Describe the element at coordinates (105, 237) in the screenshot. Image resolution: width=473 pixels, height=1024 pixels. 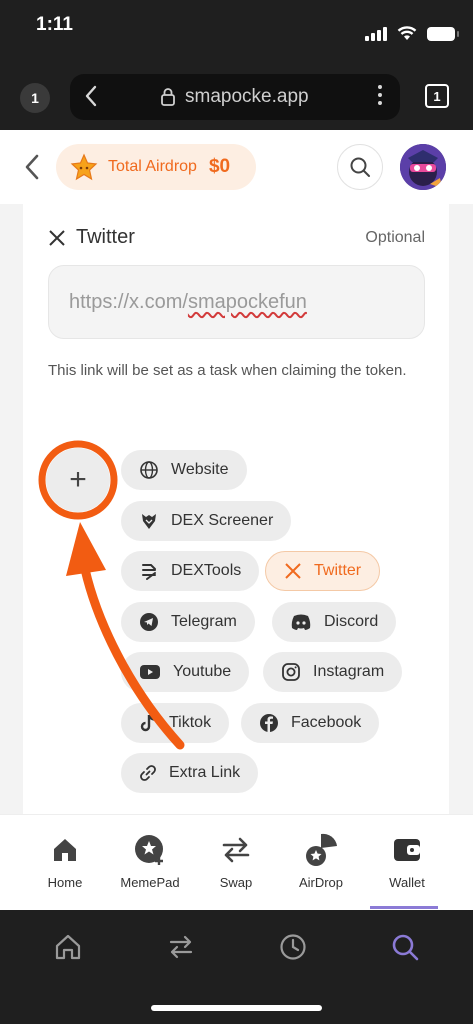
I see `twitter-field-title: Twitter` at that location.